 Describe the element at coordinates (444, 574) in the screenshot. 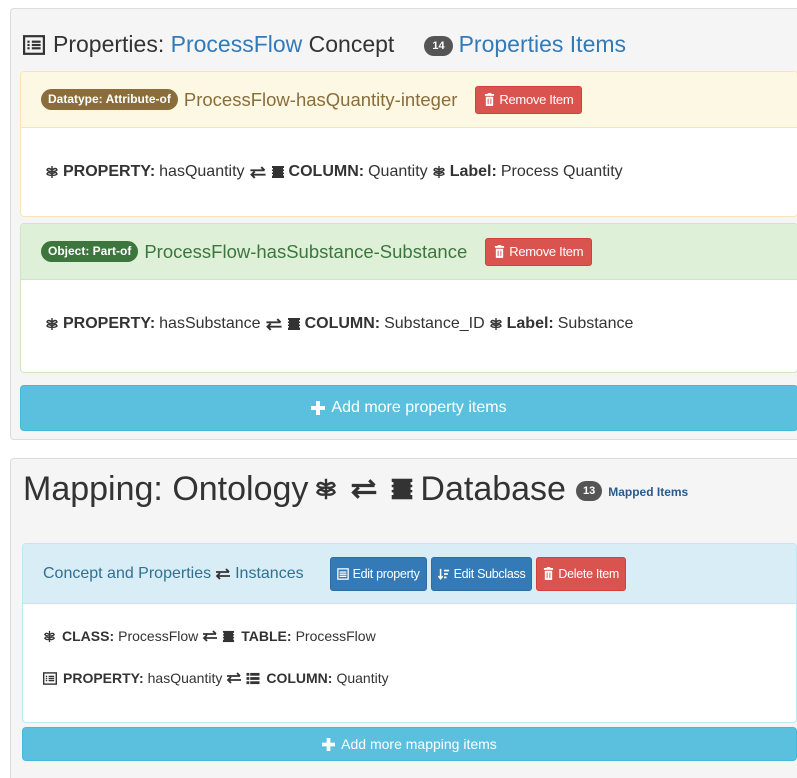

I see `sort-icon` at that location.